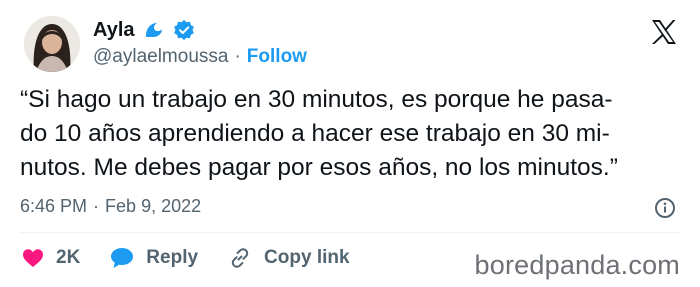  Describe the element at coordinates (52, 44) in the screenshot. I see `avatar` at that location.